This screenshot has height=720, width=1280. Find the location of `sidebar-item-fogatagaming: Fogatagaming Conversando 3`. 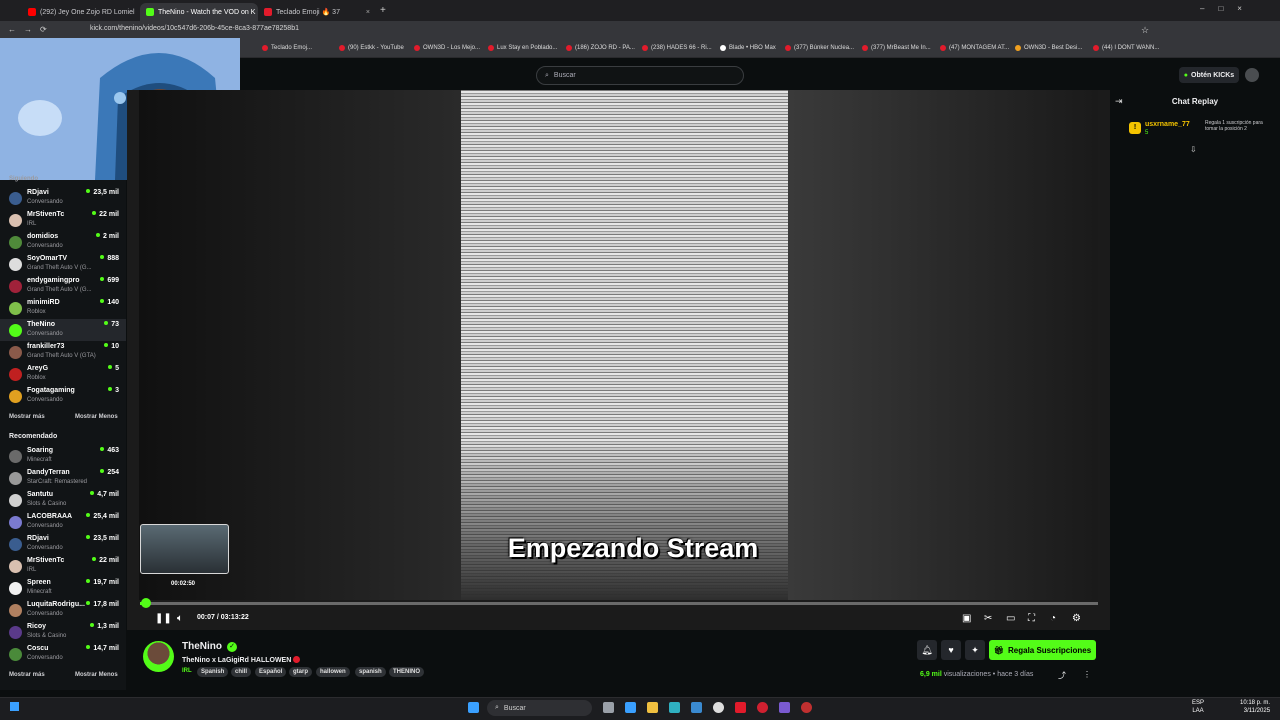

sidebar-item-fogatagaming: Fogatagaming Conversando 3 is located at coordinates (63, 396).